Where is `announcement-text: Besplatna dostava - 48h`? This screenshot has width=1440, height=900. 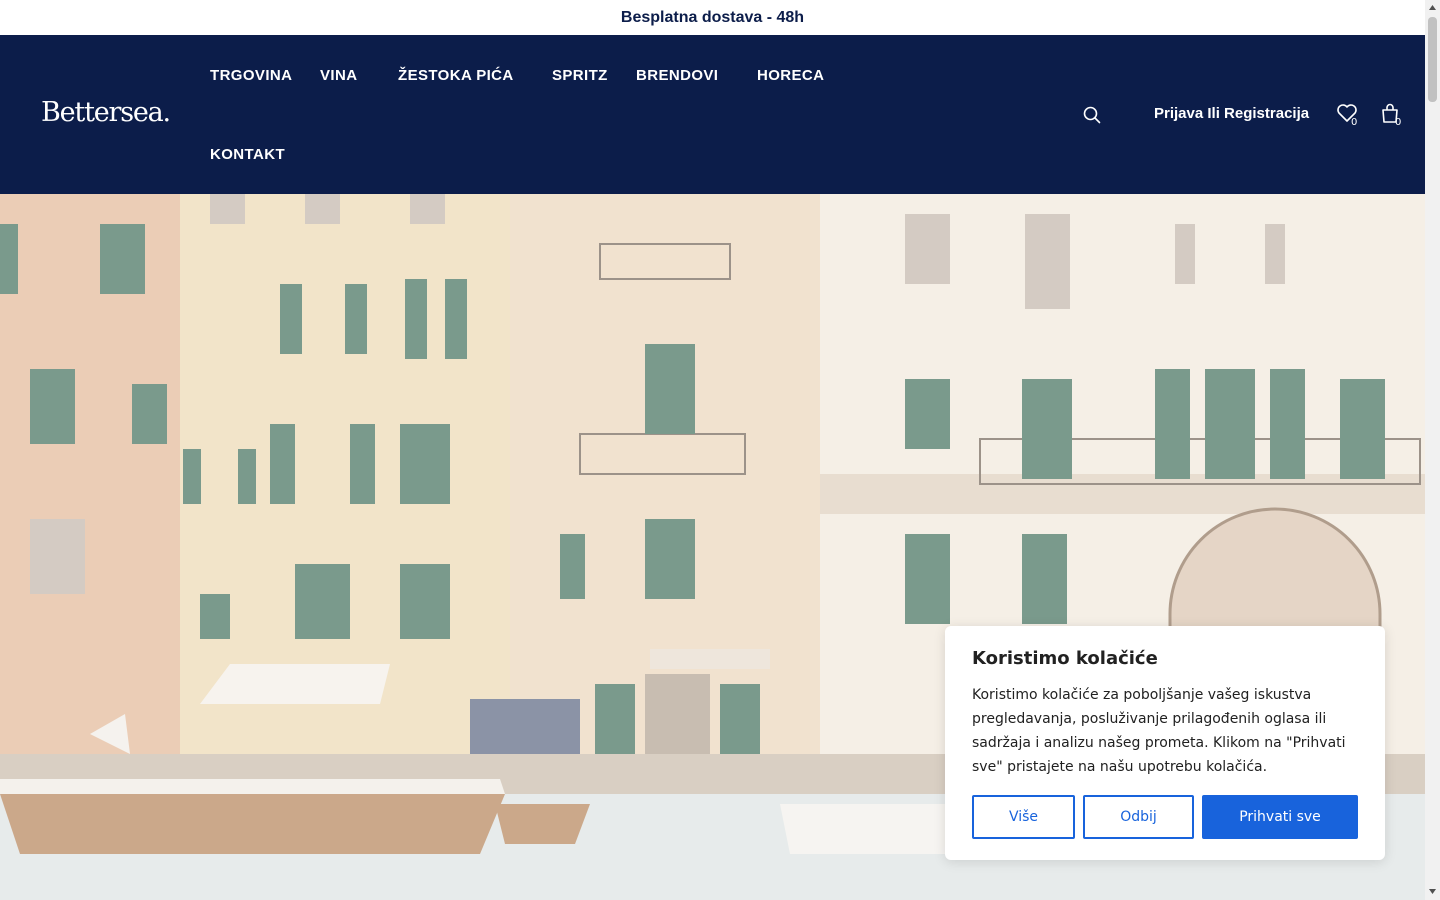 announcement-text: Besplatna dostava - 48h is located at coordinates (712, 17).